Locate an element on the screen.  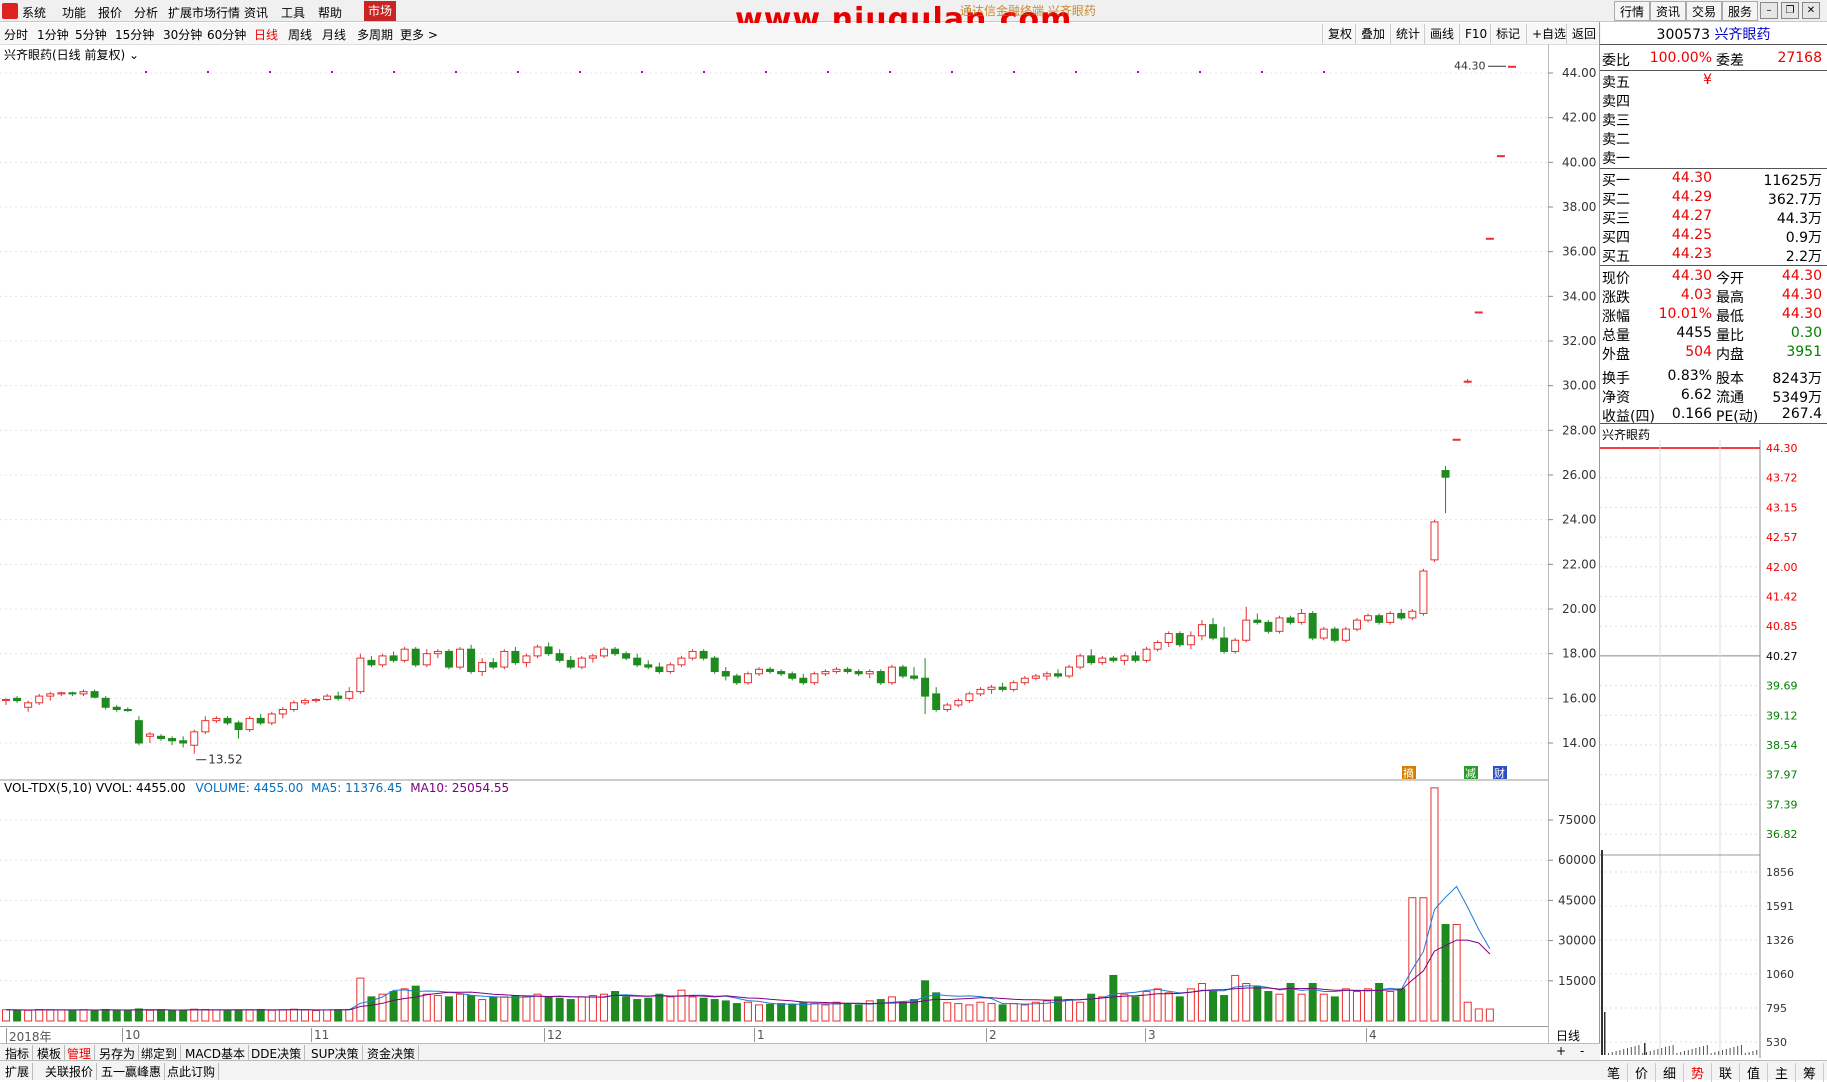
bottom-tab2-1: 关联报价 is located at coordinates (70, 1071).